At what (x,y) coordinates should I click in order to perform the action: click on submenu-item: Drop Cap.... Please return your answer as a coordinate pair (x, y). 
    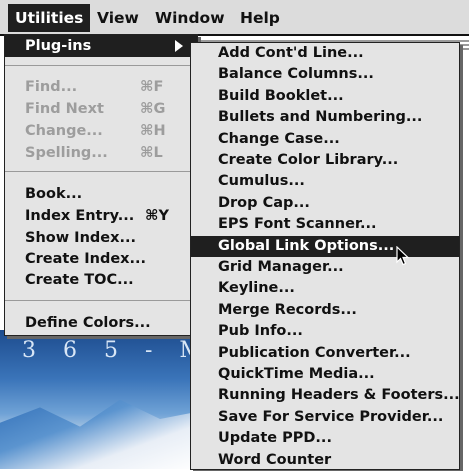
    Looking at the image, I should click on (325, 203).